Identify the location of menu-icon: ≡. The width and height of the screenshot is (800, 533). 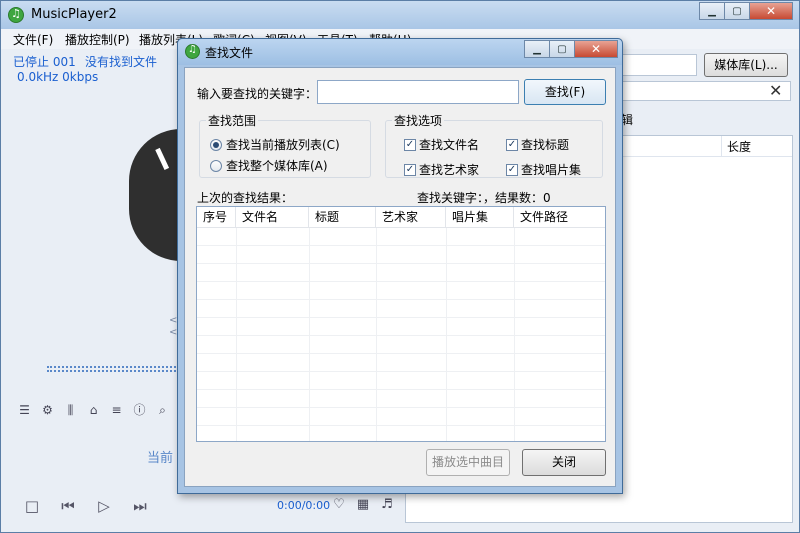
(116, 410).